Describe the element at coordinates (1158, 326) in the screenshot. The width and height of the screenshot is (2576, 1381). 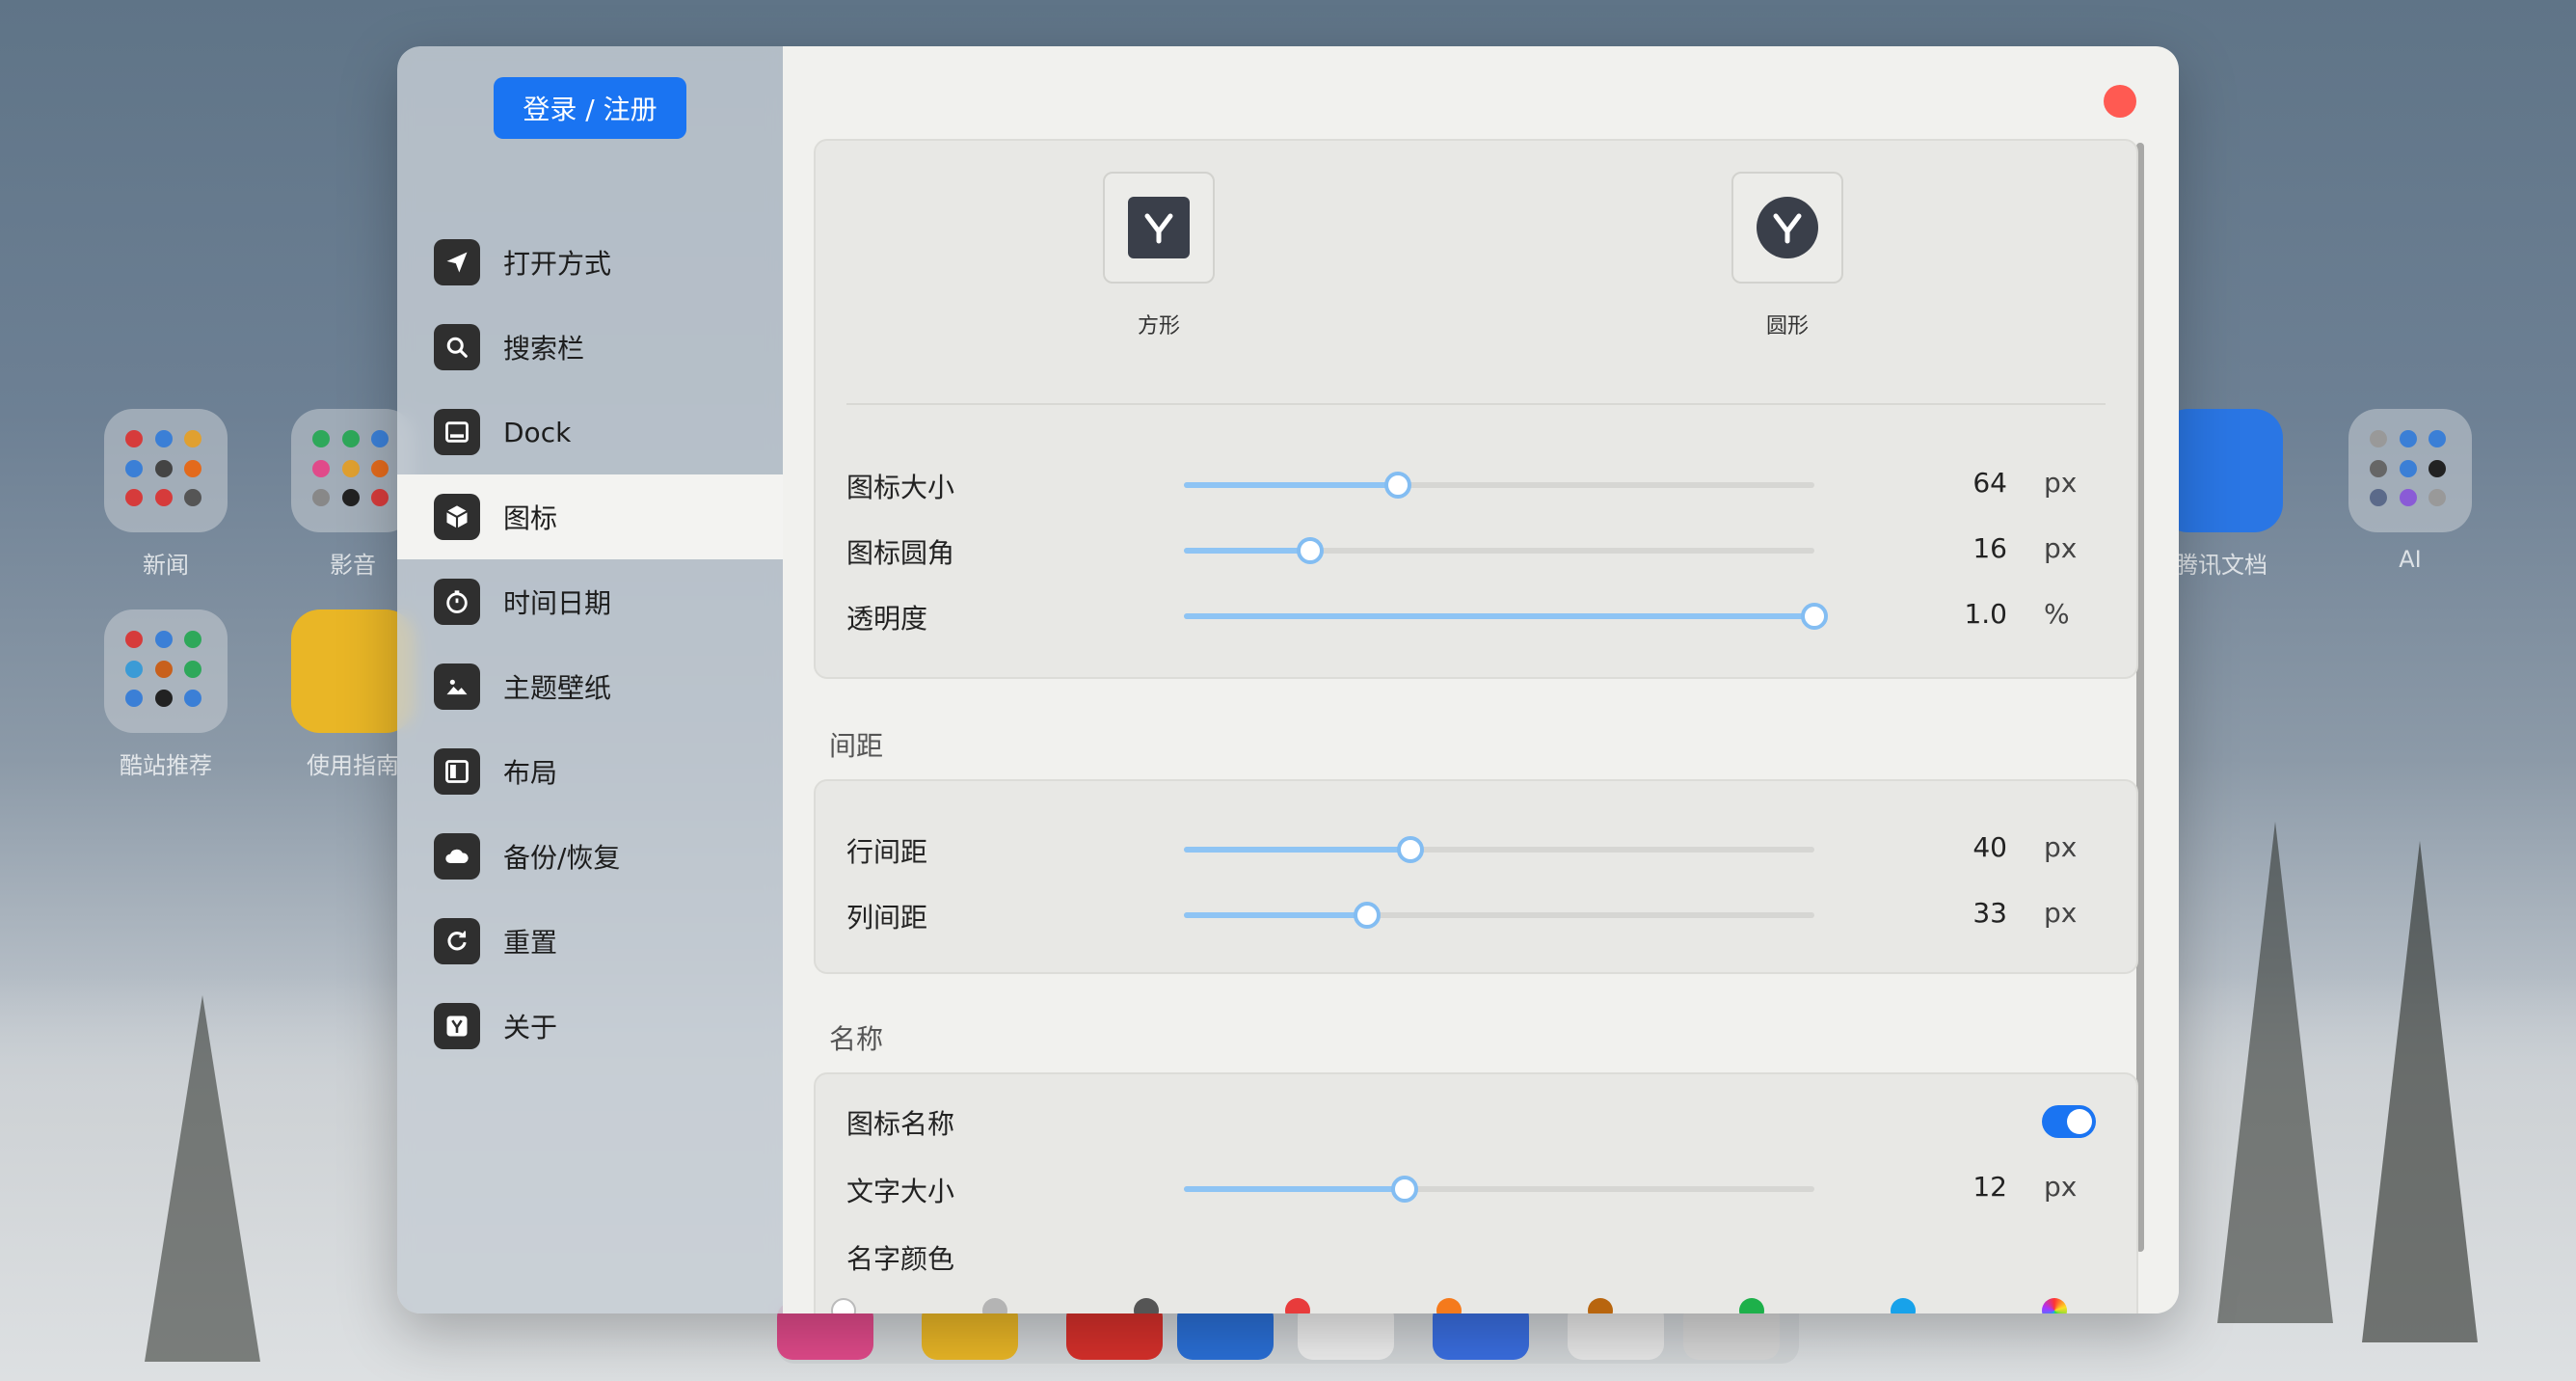
I see `shape-label-square: 方形` at that location.